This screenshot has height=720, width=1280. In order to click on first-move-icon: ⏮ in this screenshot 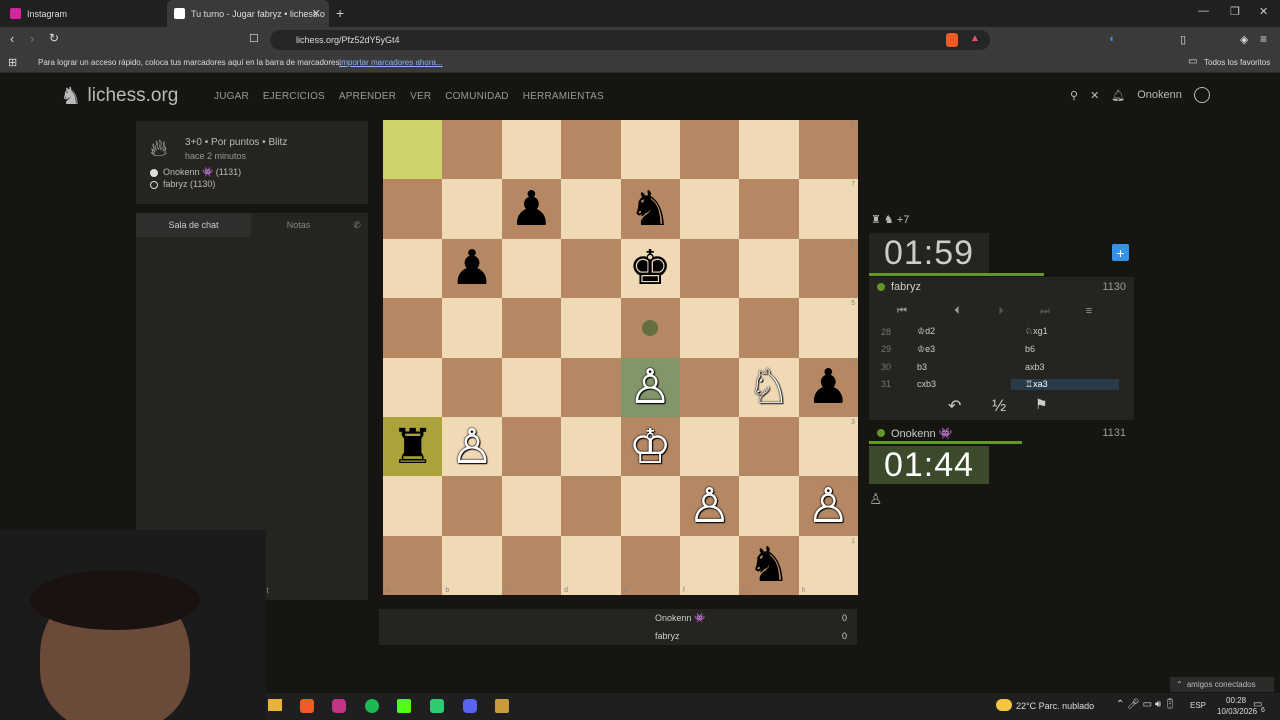, I will do `click(902, 311)`.